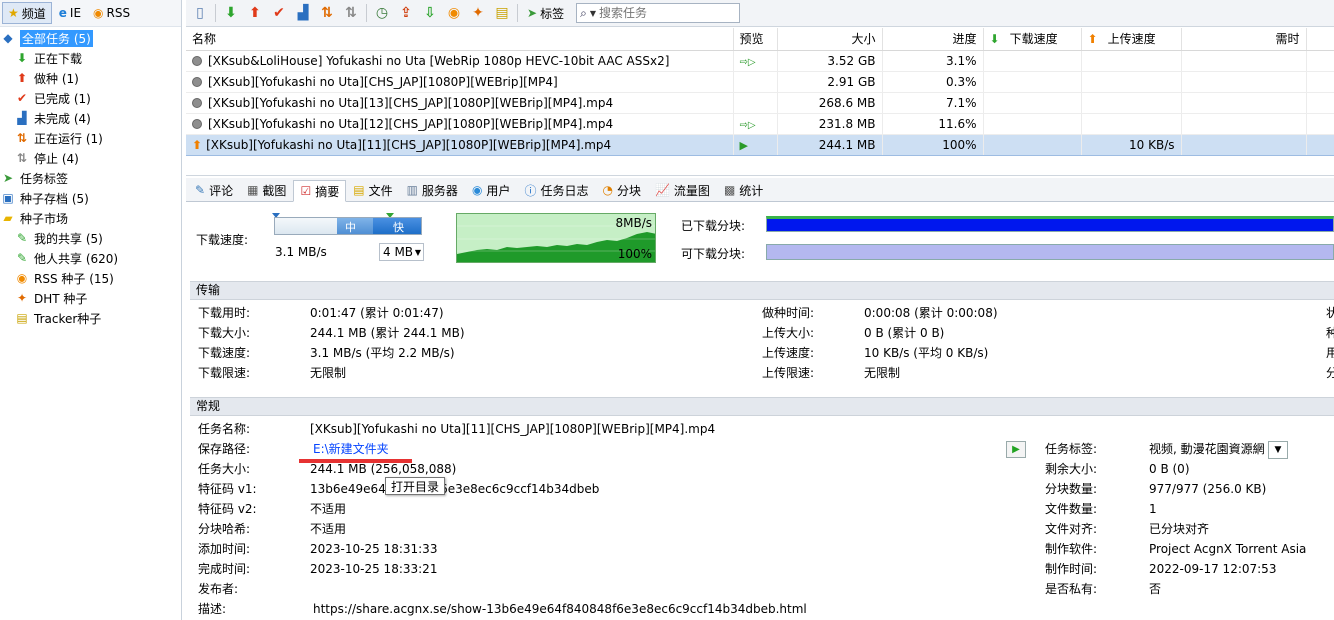 This screenshot has width=1334, height=620. Describe the element at coordinates (663, 13) in the screenshot. I see `search-input` at that location.